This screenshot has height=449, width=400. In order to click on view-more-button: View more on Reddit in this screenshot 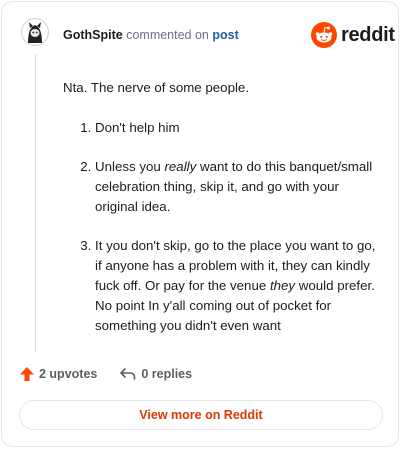, I will do `click(201, 415)`.